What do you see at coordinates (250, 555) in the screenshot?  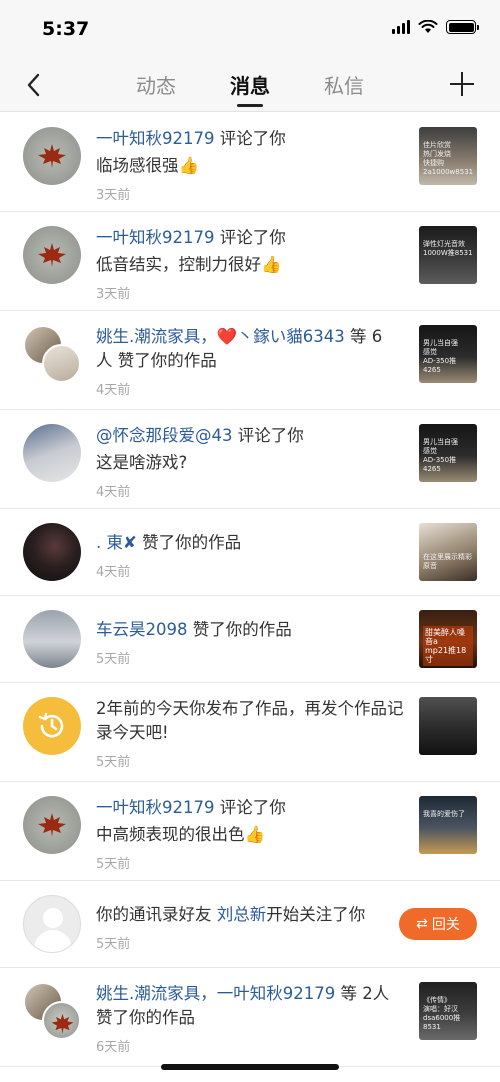 I see `notification-text: . 東✘ 赞了你的作品 4天前` at bounding box center [250, 555].